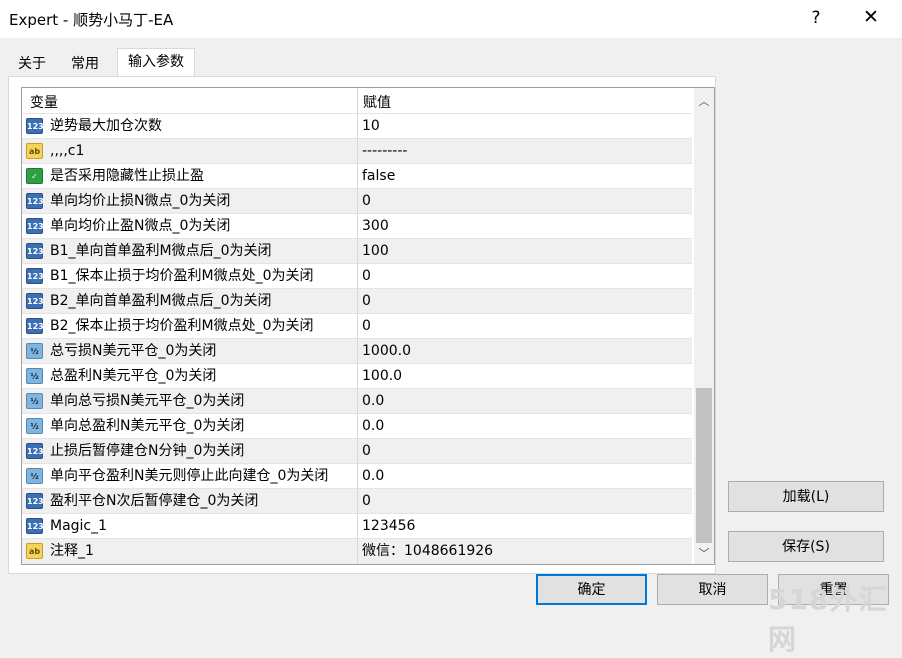 This screenshot has height=658, width=902. Describe the element at coordinates (106, 126) in the screenshot. I see `parameter-name: 逆势最大加仓次数` at that location.